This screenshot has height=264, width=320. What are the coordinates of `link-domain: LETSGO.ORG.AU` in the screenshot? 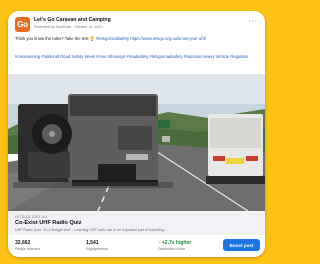 It's located at (31, 217).